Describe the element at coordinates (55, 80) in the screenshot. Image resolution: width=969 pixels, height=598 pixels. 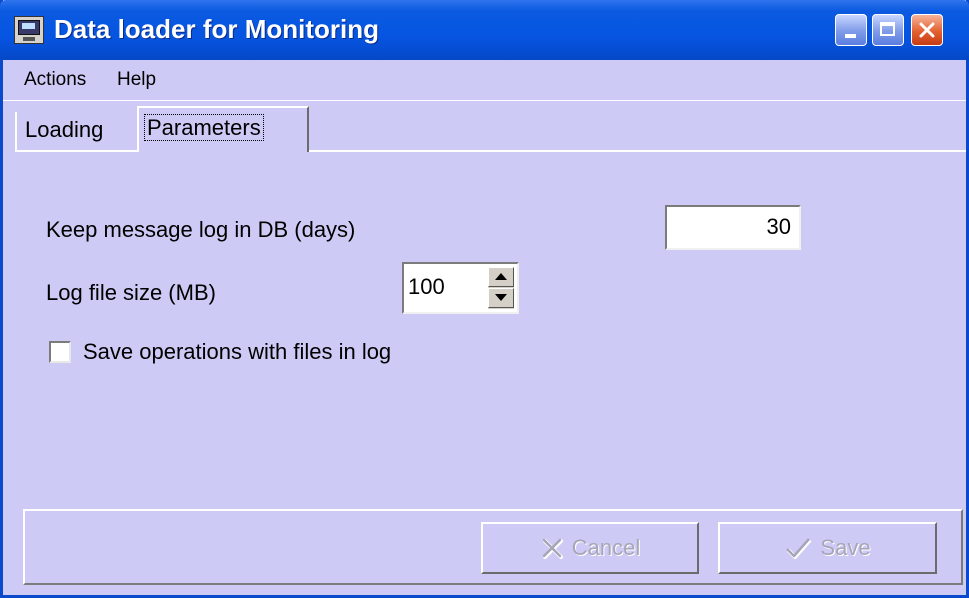
I see `menu-actions: Actions` at that location.